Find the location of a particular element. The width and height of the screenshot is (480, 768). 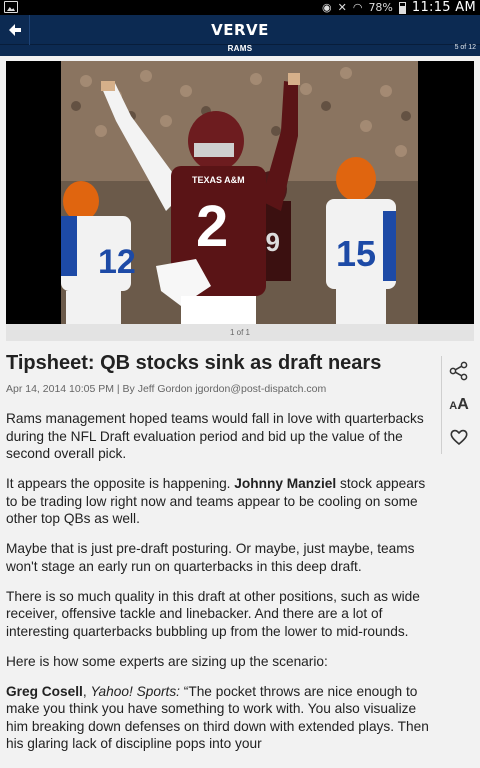

expert-name: Greg Cosell is located at coordinates (44, 691).